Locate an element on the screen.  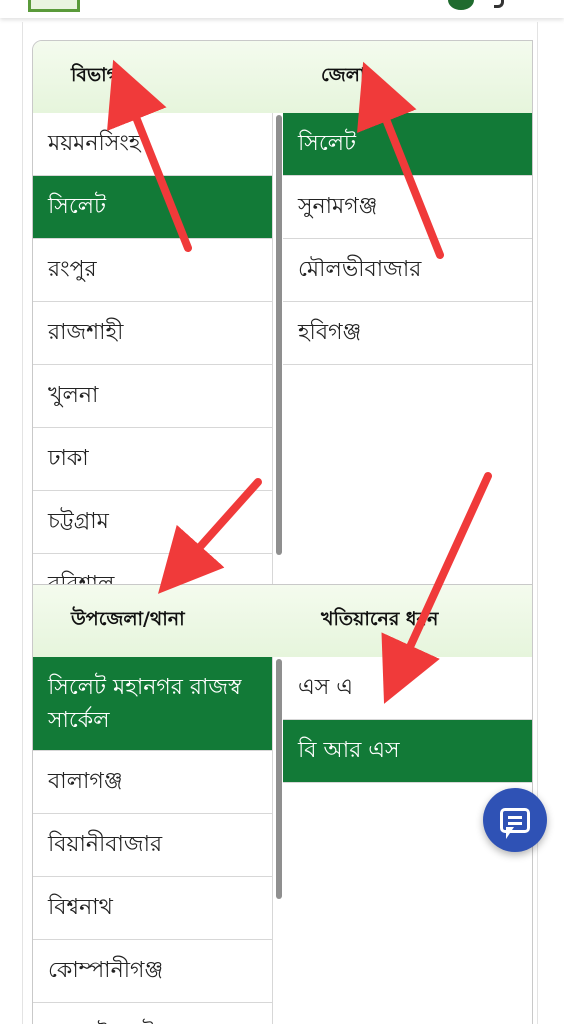
division-item-sylhet: সিলেট is located at coordinates (152, 207).